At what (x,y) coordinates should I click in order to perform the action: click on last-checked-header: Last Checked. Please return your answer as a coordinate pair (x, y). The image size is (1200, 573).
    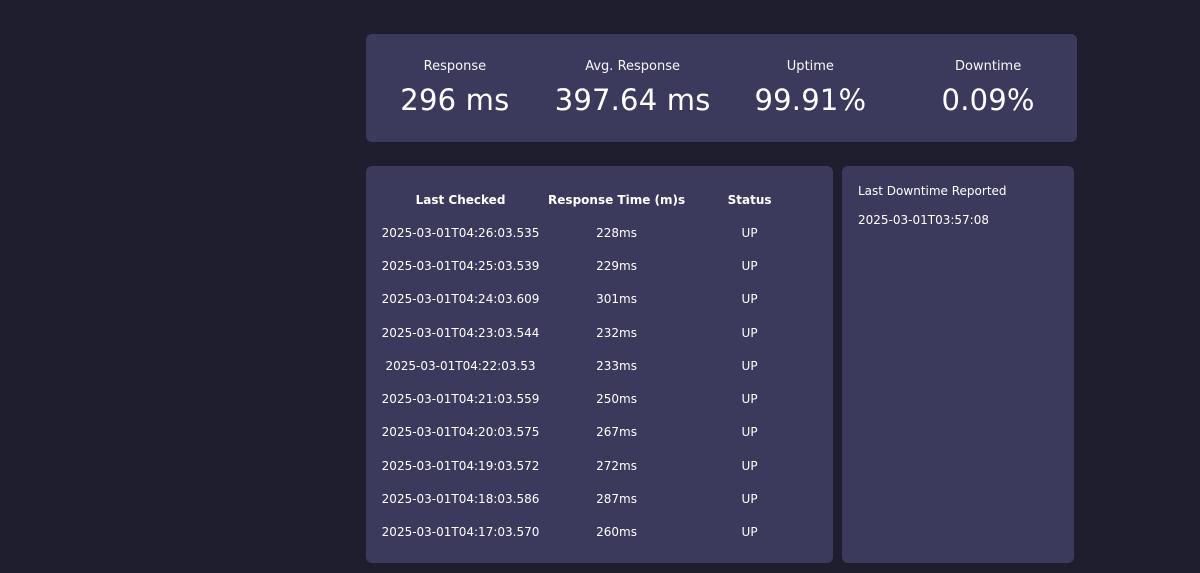
    Looking at the image, I should click on (460, 199).